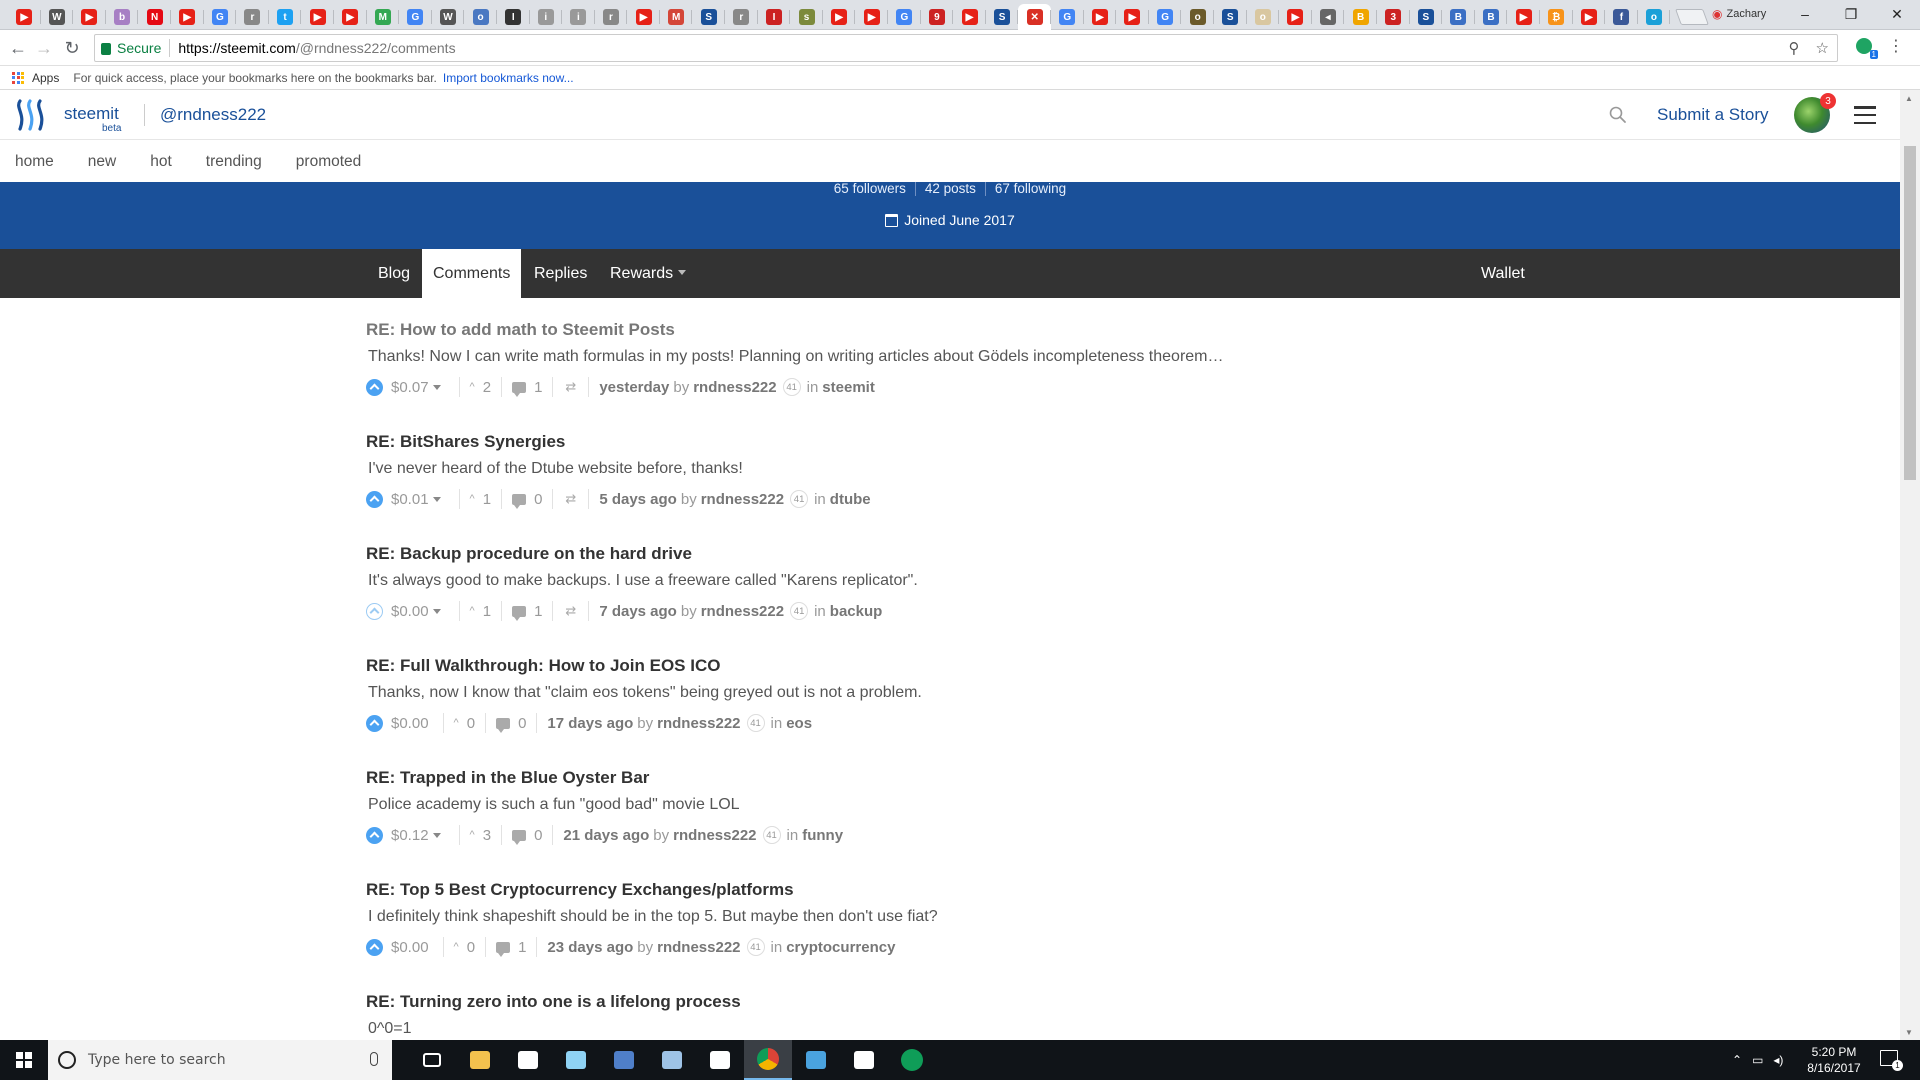 The image size is (1920, 1080). What do you see at coordinates (410, 947) in the screenshot?
I see `payout-value: $0.00` at bounding box center [410, 947].